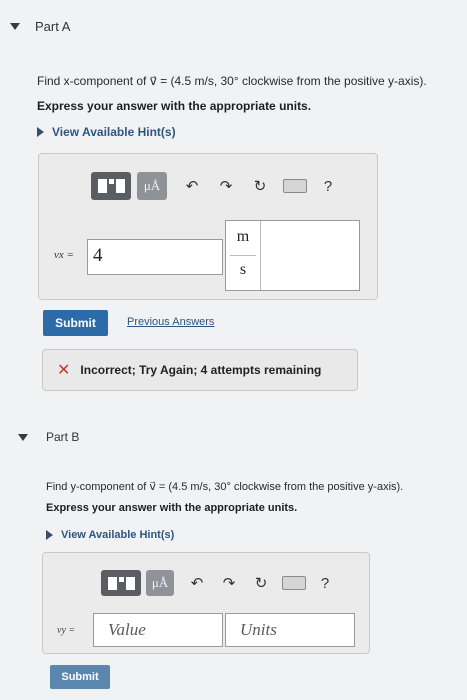 Image resolution: width=467 pixels, height=700 pixels. I want to click on part-a-units-input: m s, so click(292, 255).